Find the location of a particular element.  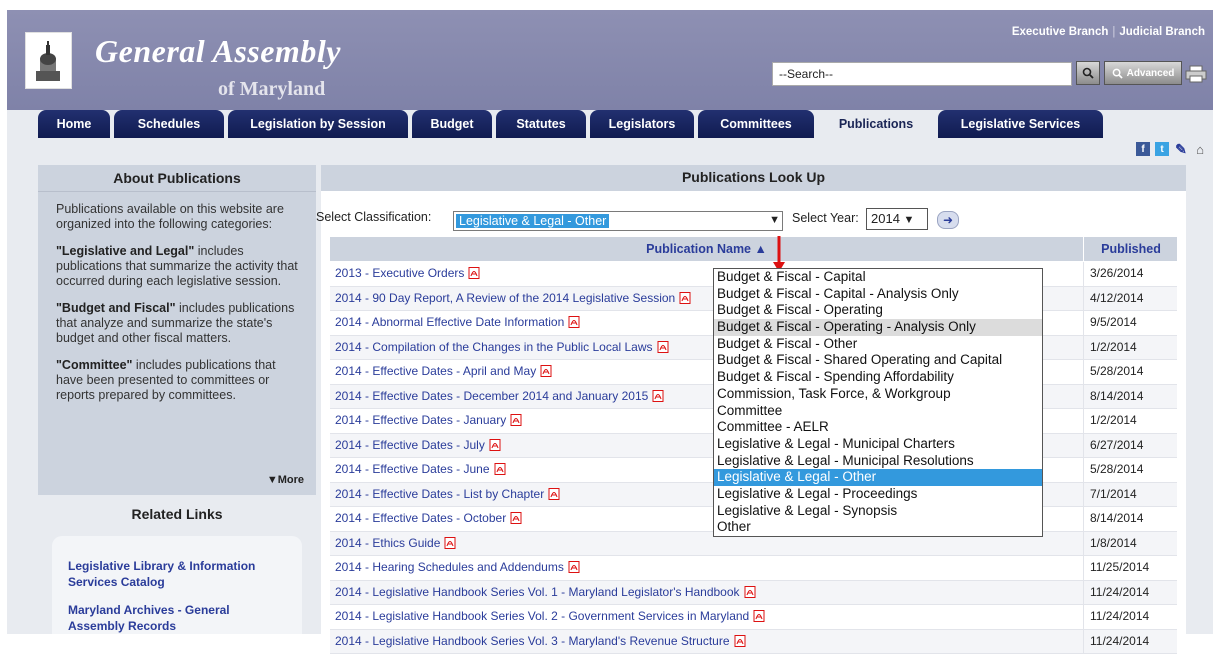

nav-tab-legislators: Legislators is located at coordinates (642, 124).